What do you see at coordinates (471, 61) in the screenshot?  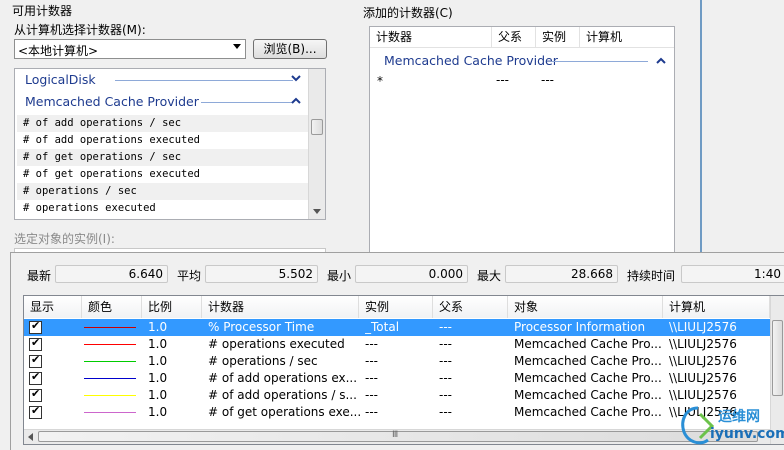 I see `added-group-memcached: Memcached Cache Provider` at bounding box center [471, 61].